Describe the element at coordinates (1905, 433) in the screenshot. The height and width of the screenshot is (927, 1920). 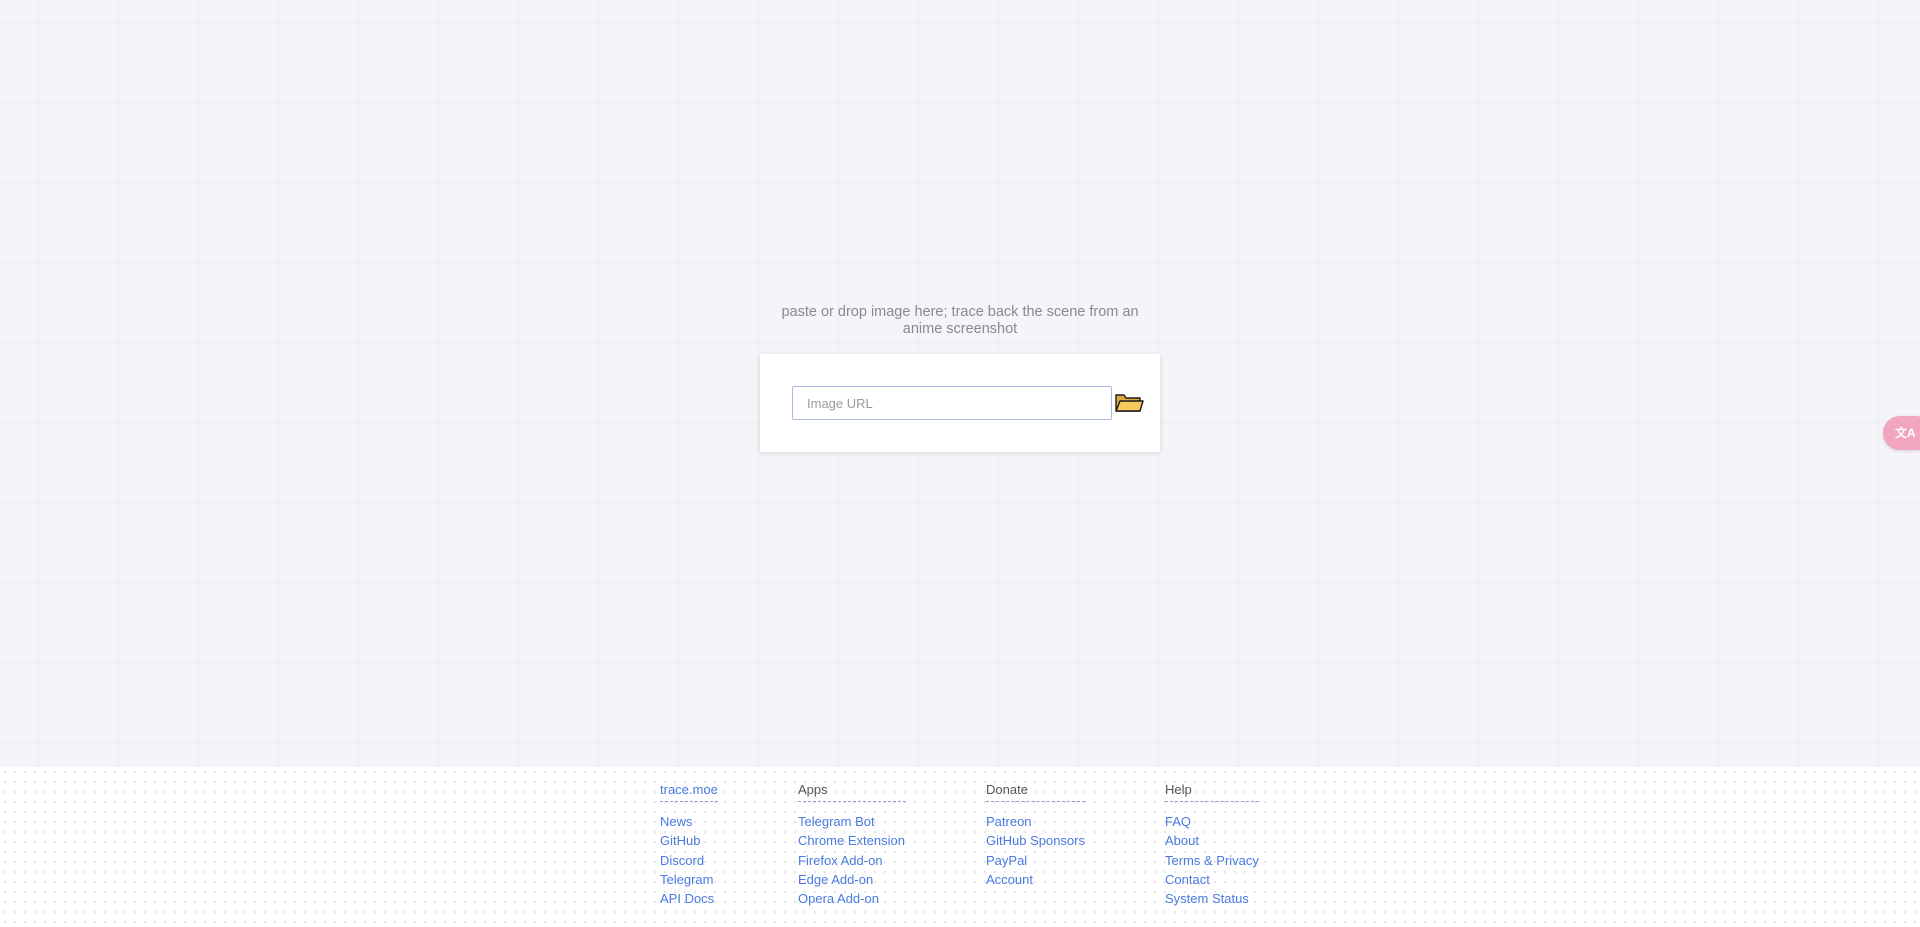
I see `translate-icon-label: 文A` at that location.